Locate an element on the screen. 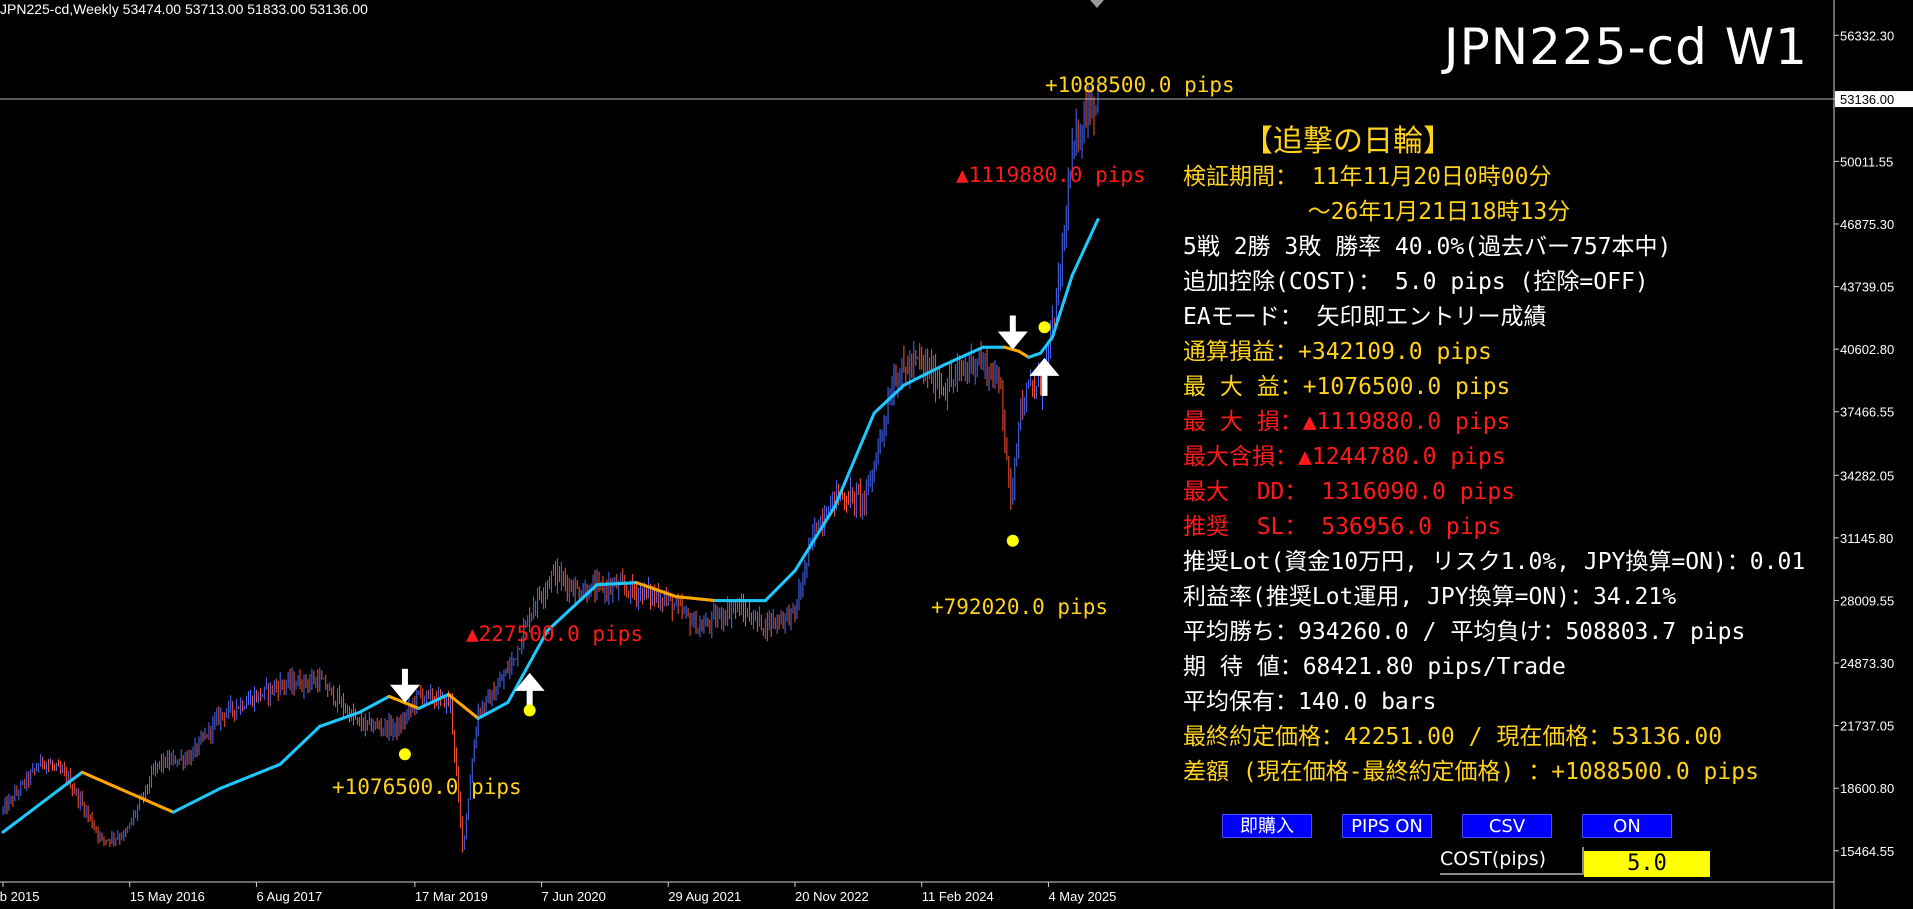 This screenshot has width=1913, height=909. panel-line: 差額 (現在価格-最終約定価格) ：+1088500.0 pips is located at coordinates (1471, 772).